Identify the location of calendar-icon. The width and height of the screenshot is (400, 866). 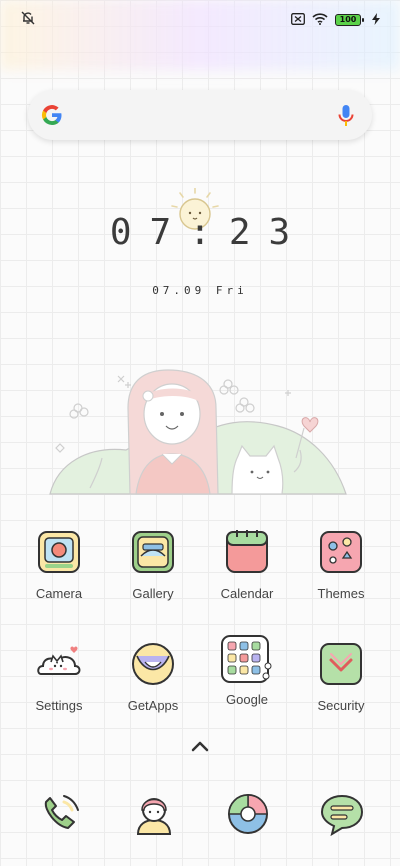
(247, 551).